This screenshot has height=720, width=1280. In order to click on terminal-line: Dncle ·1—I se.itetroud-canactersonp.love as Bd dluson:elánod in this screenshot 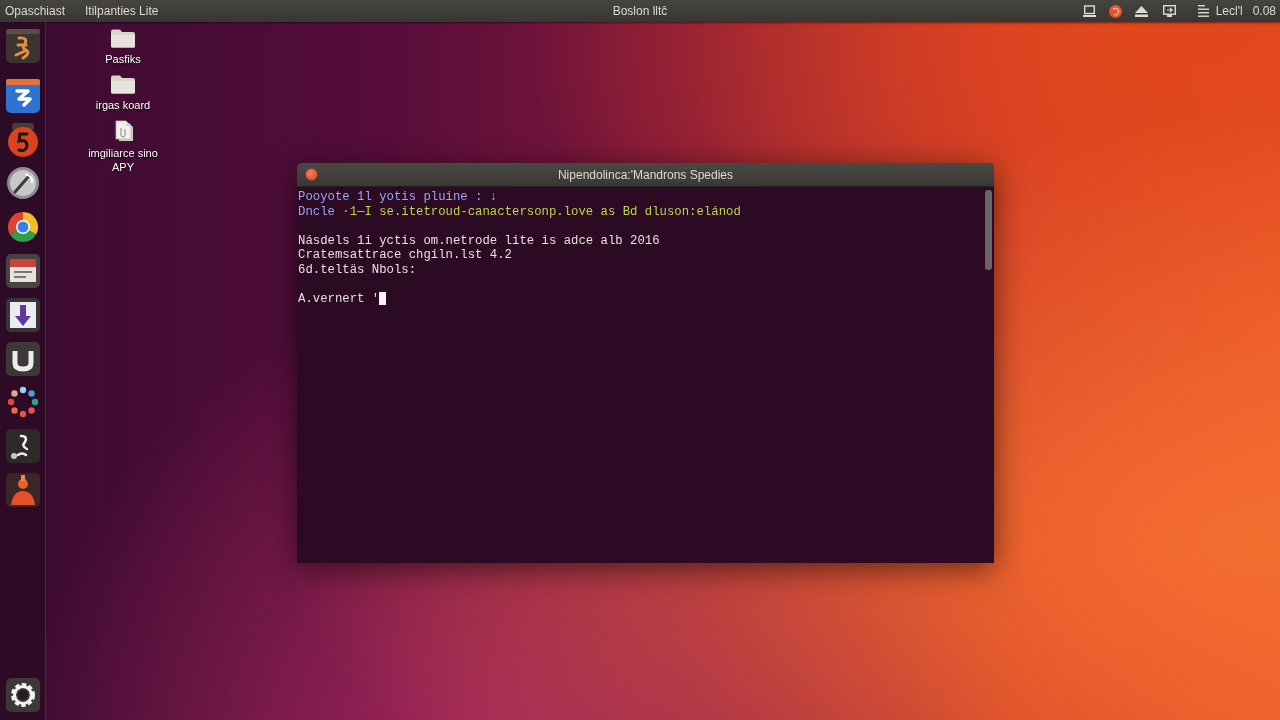, I will do `click(519, 211)`.